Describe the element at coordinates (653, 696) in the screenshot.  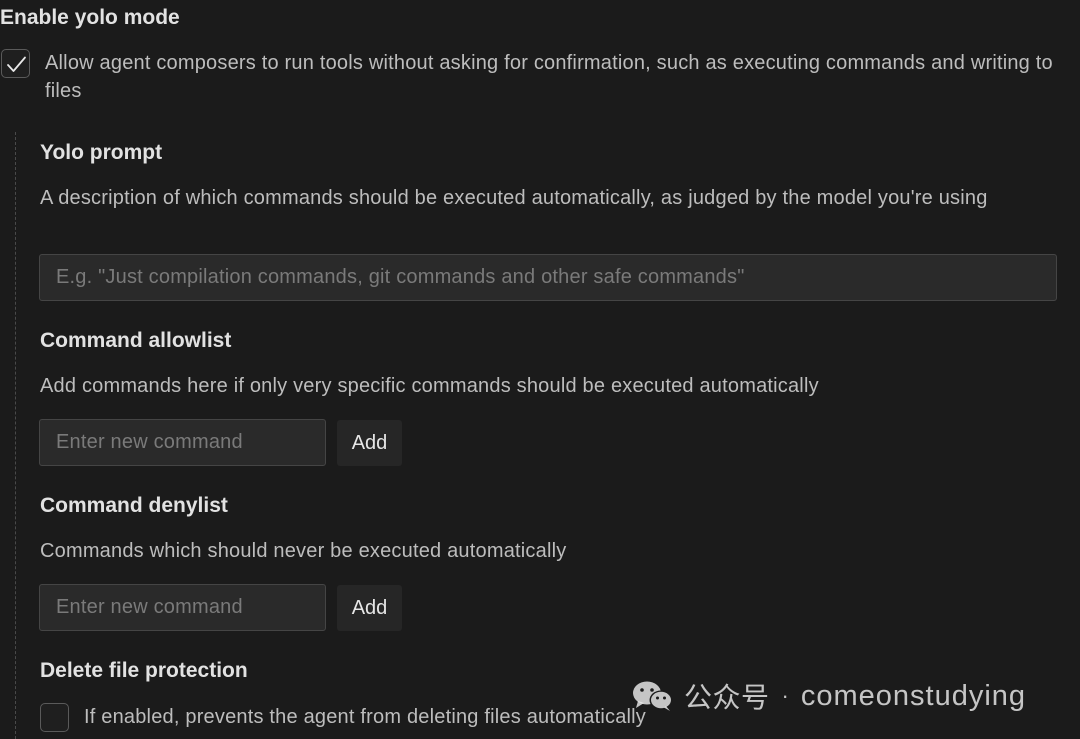
I see `wechat-icon` at that location.